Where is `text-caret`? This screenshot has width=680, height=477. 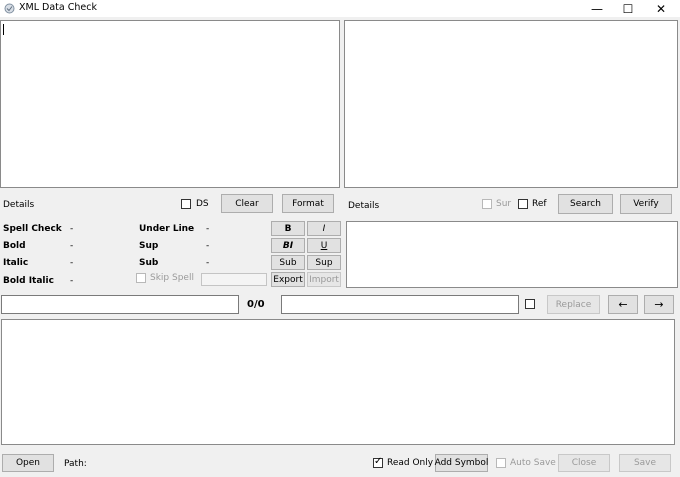
text-caret is located at coordinates (3, 29).